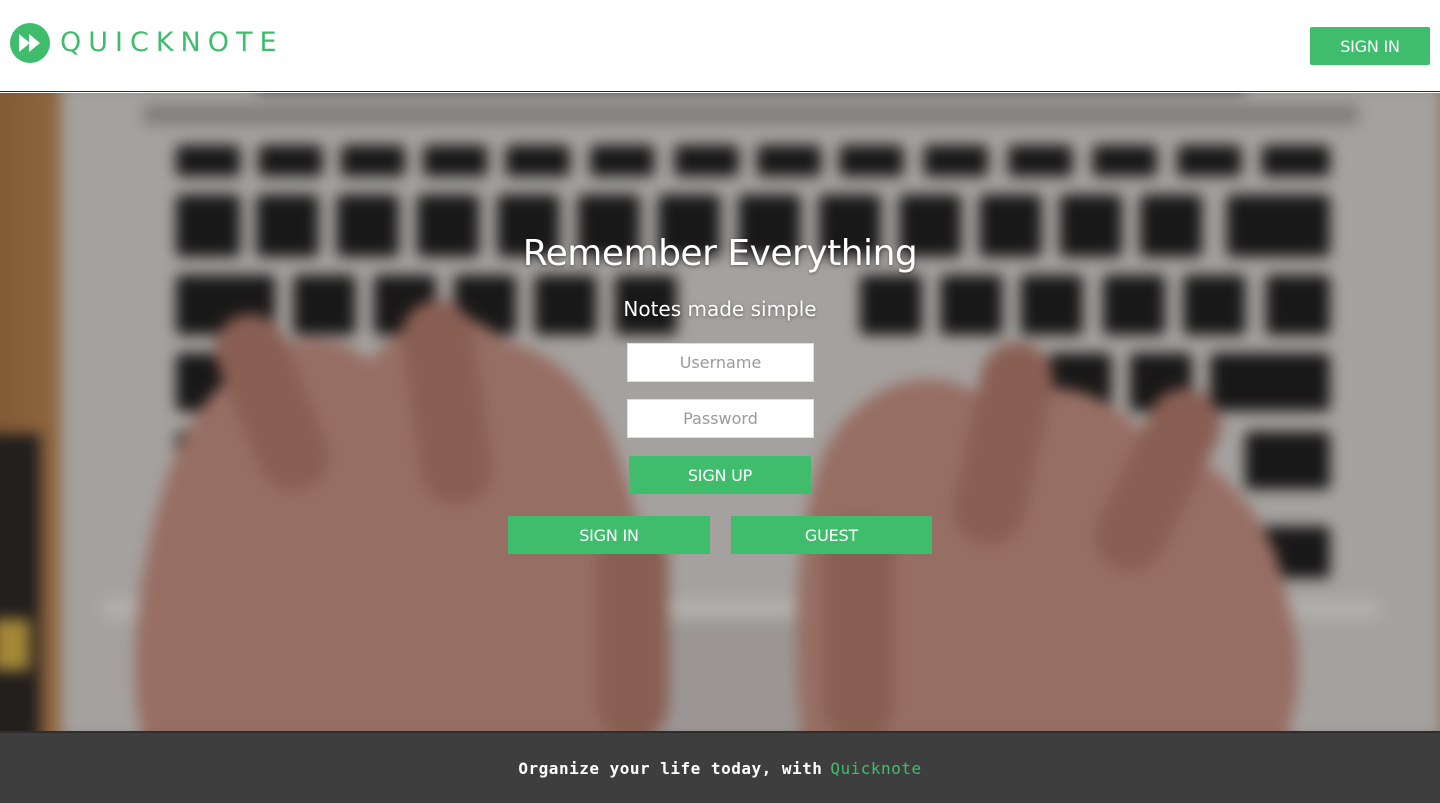 The image size is (1440, 803). What do you see at coordinates (720, 418) in the screenshot?
I see `password-input` at bounding box center [720, 418].